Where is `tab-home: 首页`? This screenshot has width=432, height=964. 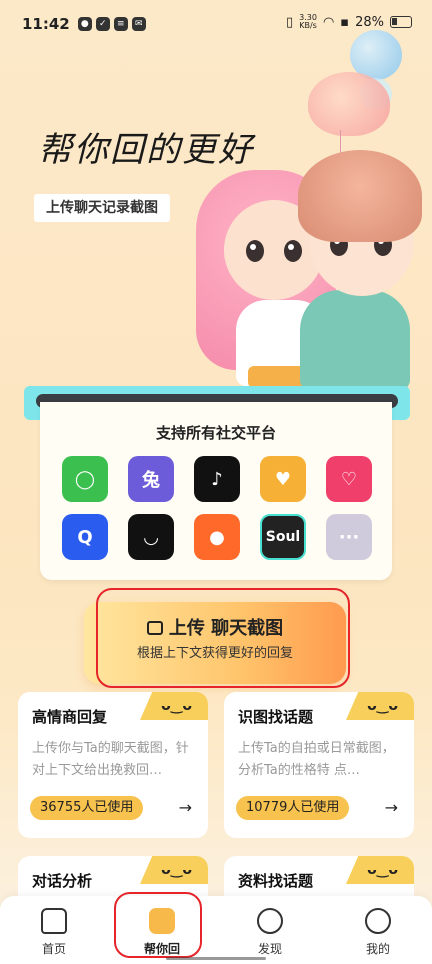 tab-home: 首页 is located at coordinates (54, 930).